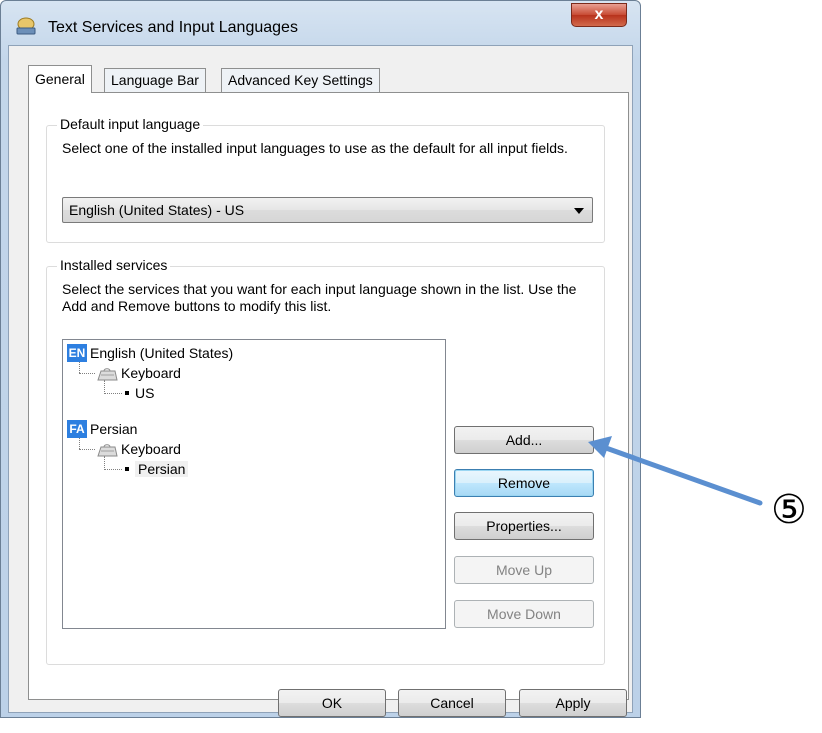 The height and width of the screenshot is (733, 822). I want to click on tree-layout-label: US, so click(145, 393).